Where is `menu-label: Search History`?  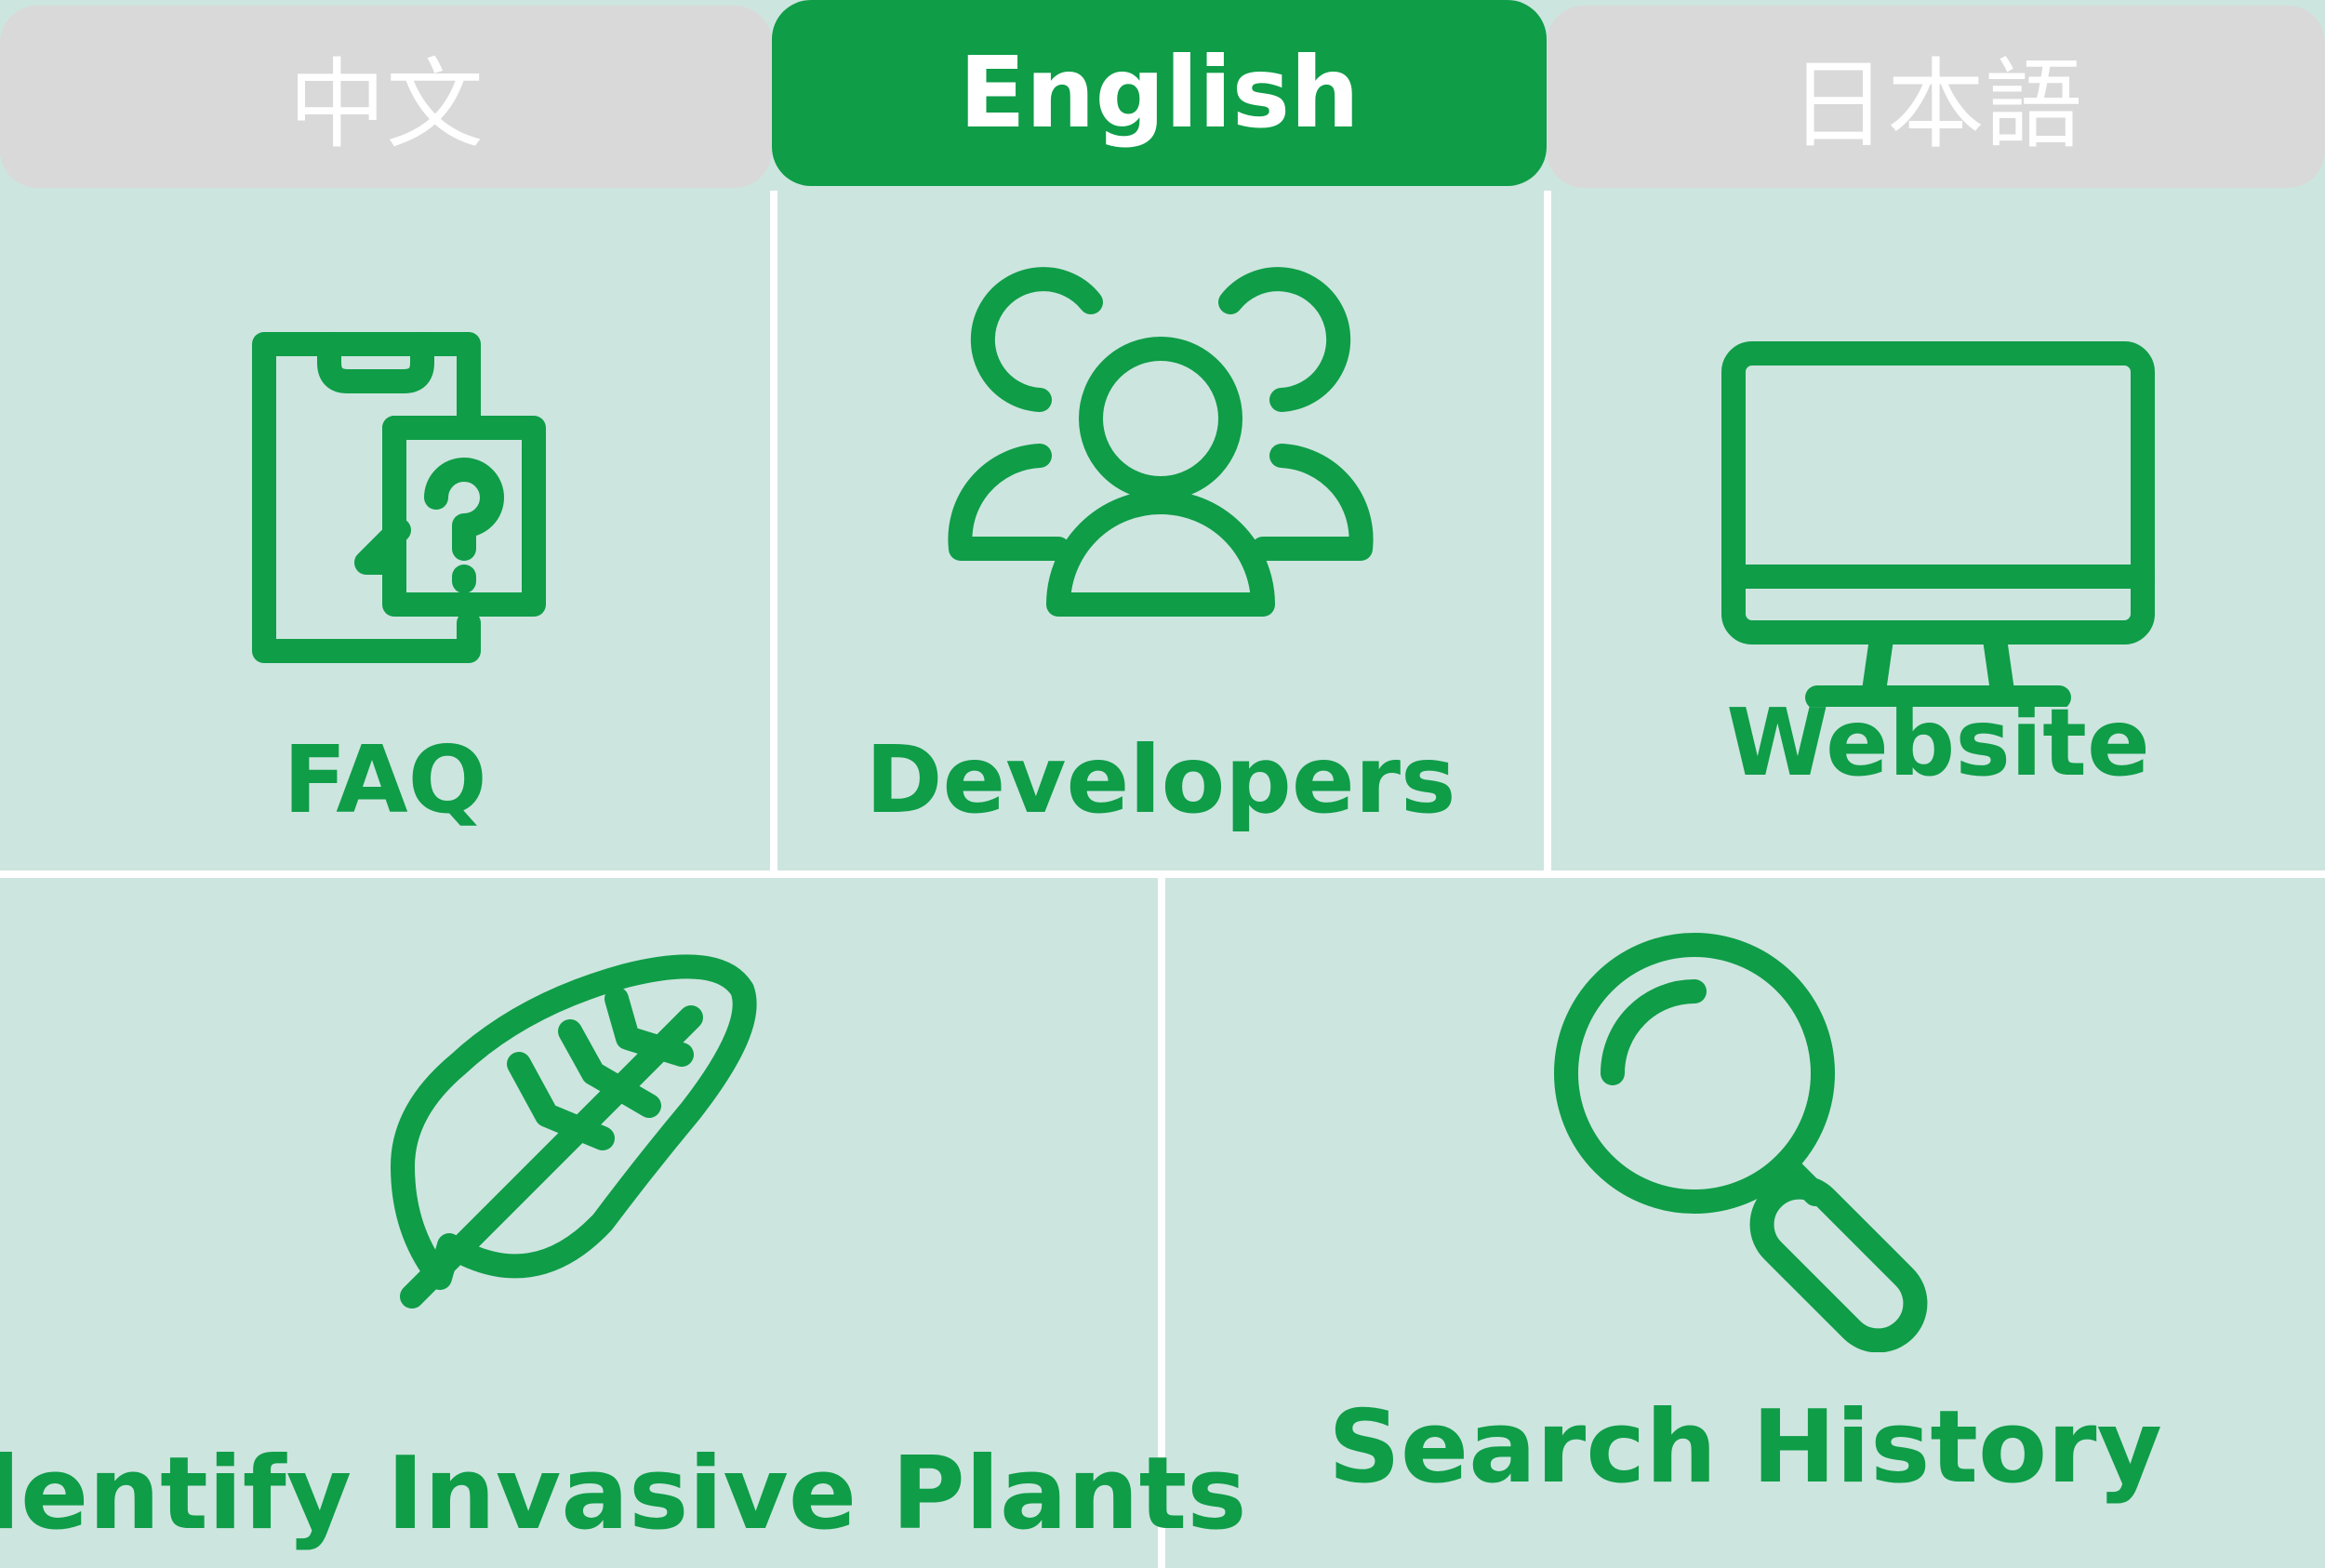
menu-label: Search History is located at coordinates (1745, 1447).